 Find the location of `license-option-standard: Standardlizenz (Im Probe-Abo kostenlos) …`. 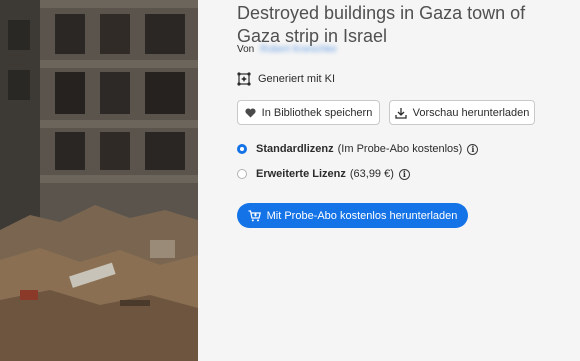

license-option-standard: Standardlizenz (Im Probe-Abo kostenlos) … is located at coordinates (358, 149).